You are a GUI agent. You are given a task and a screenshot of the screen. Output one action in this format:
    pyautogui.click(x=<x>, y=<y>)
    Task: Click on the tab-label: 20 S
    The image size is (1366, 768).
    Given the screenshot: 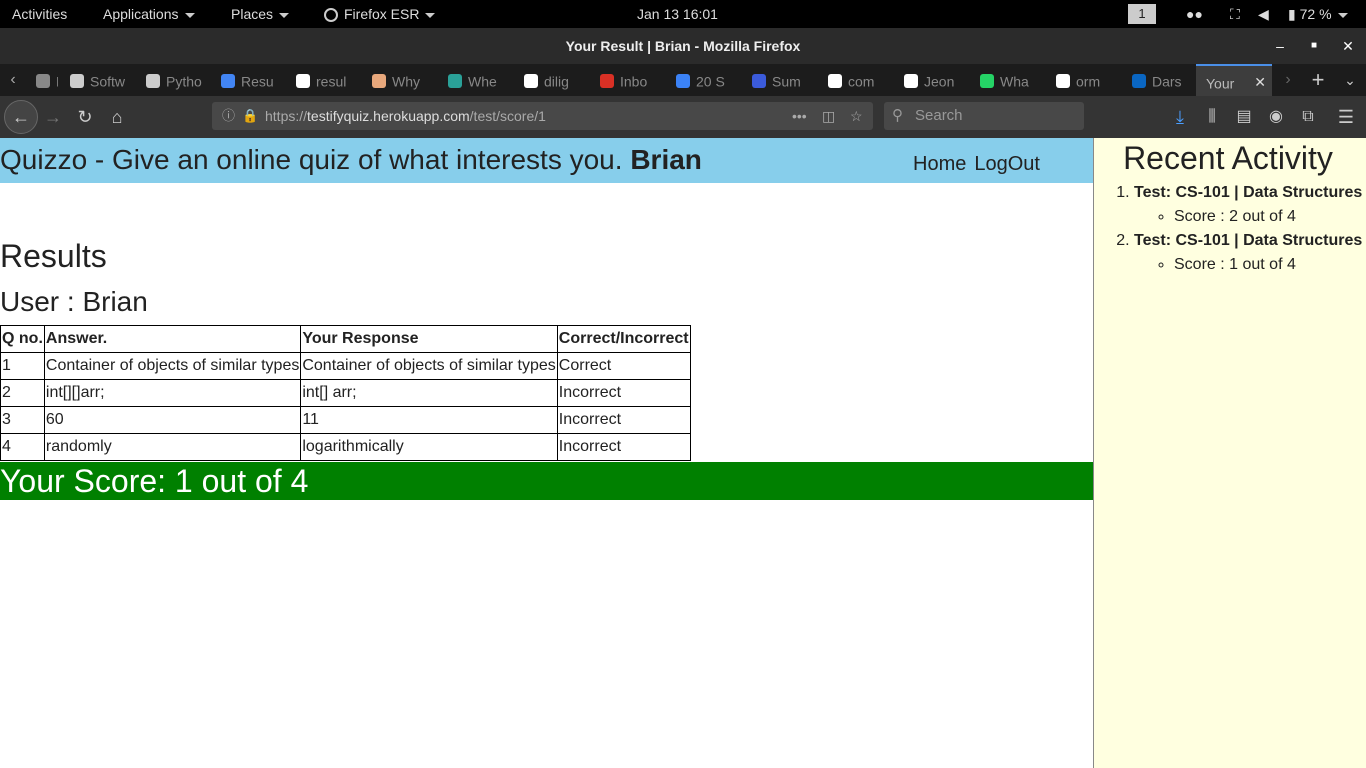 What is the action you would take?
    pyautogui.click(x=710, y=81)
    